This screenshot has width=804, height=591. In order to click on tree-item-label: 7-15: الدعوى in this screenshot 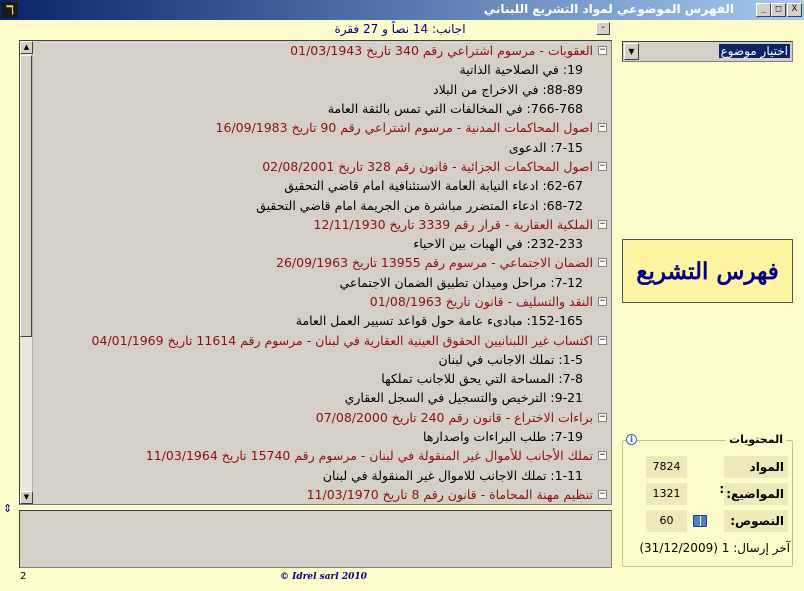, I will do `click(545, 147)`.